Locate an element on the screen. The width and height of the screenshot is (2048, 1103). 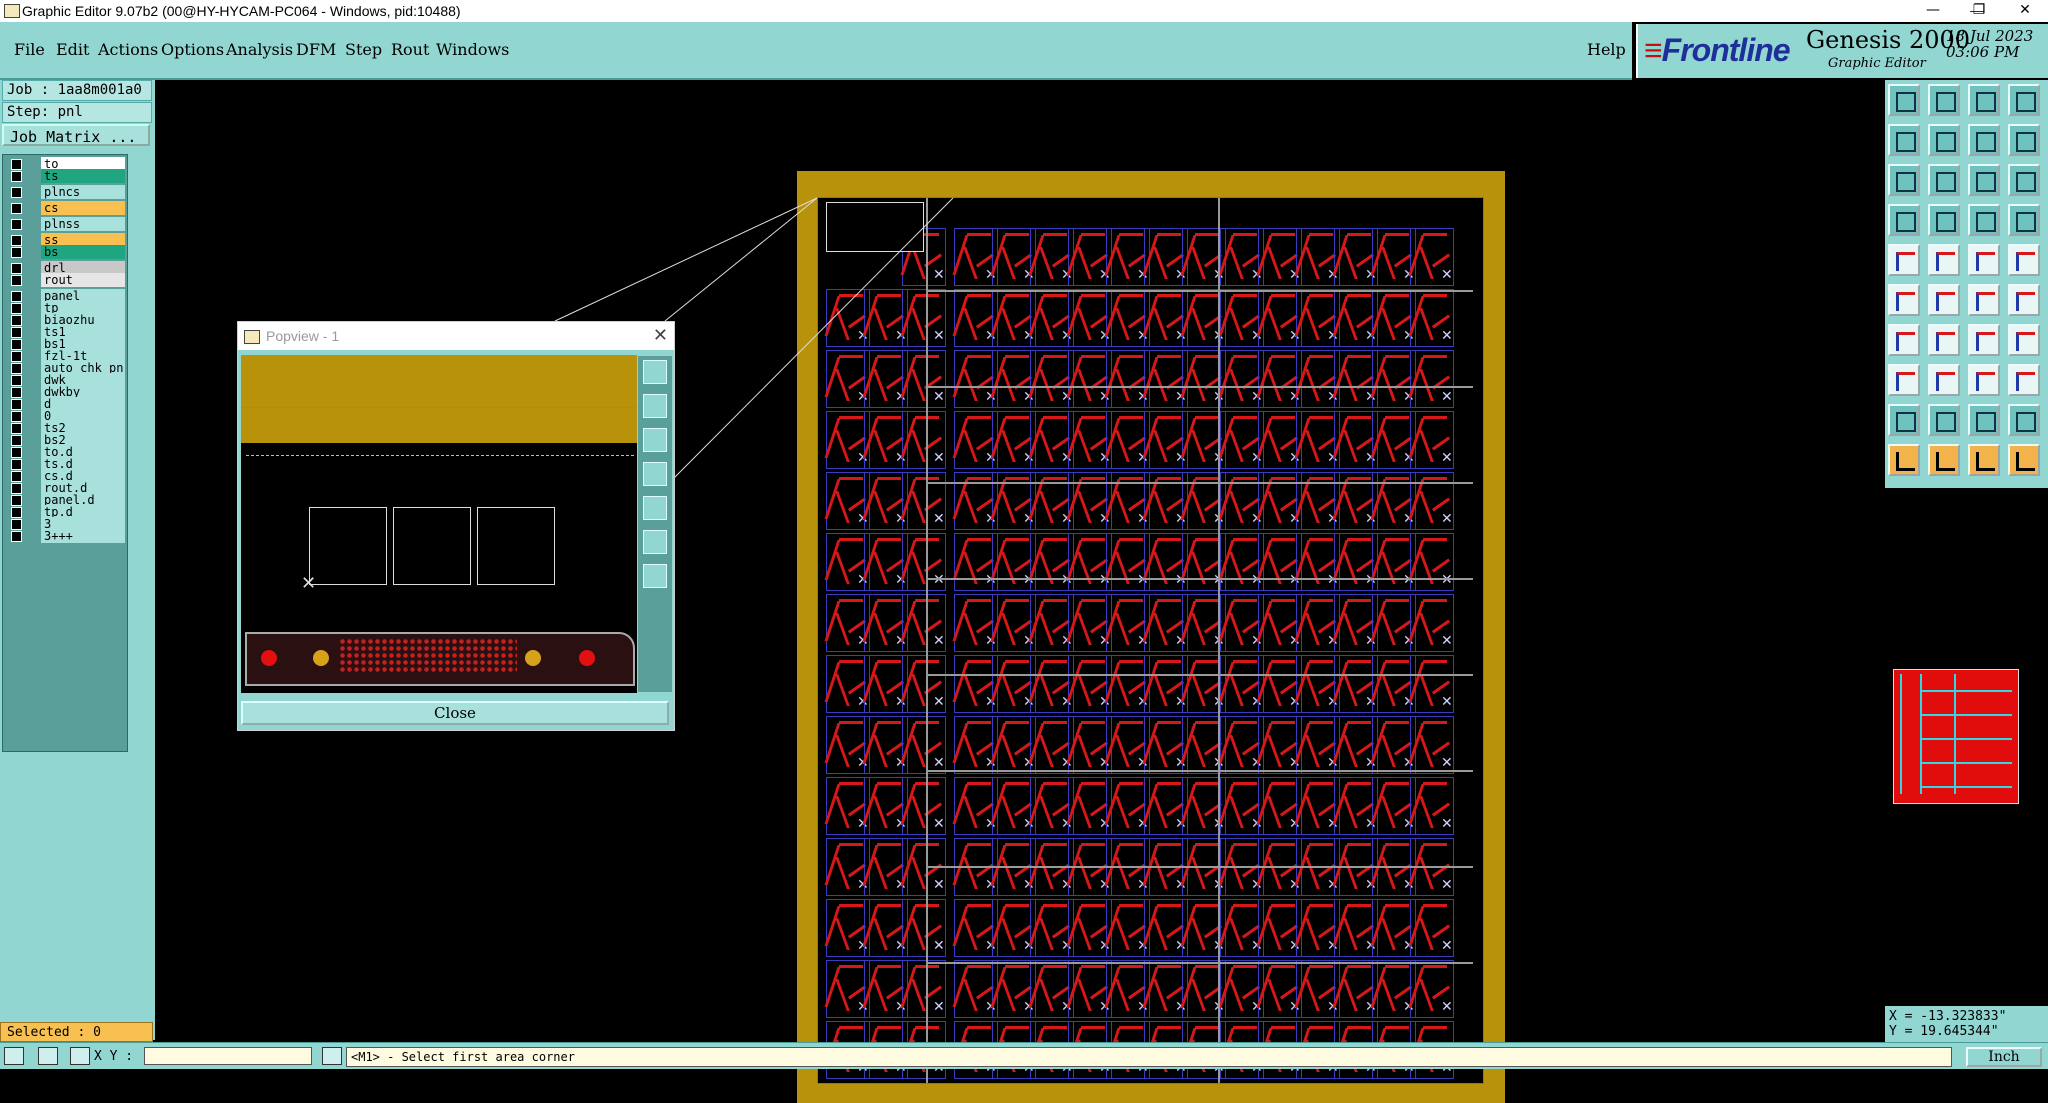
pad-icon is located at coordinates (1904, 260).